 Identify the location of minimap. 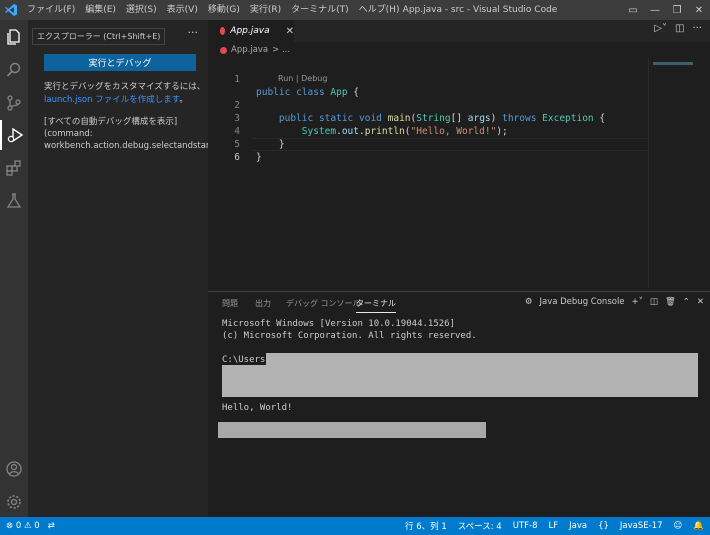
(679, 173).